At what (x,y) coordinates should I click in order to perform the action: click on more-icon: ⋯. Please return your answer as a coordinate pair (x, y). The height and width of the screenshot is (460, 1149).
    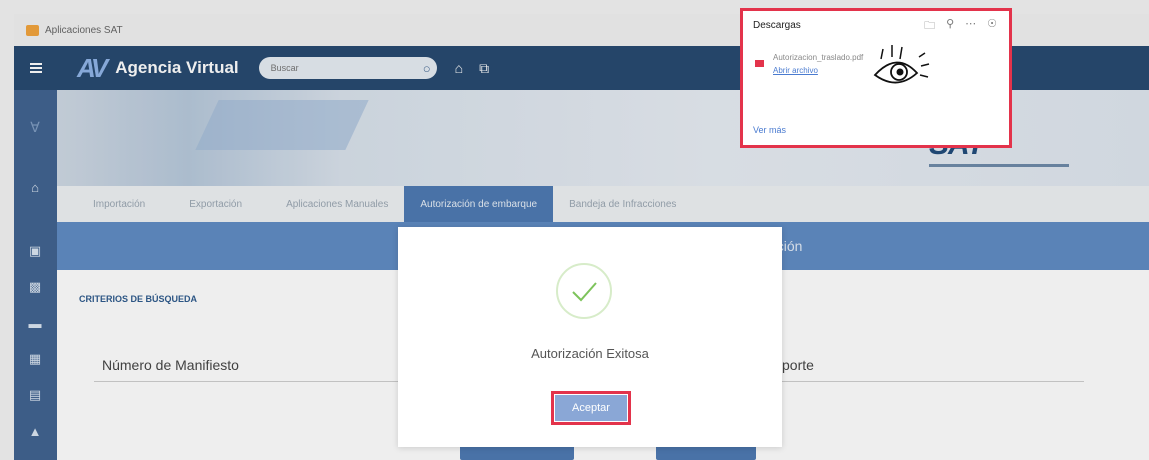
    Looking at the image, I should click on (970, 26).